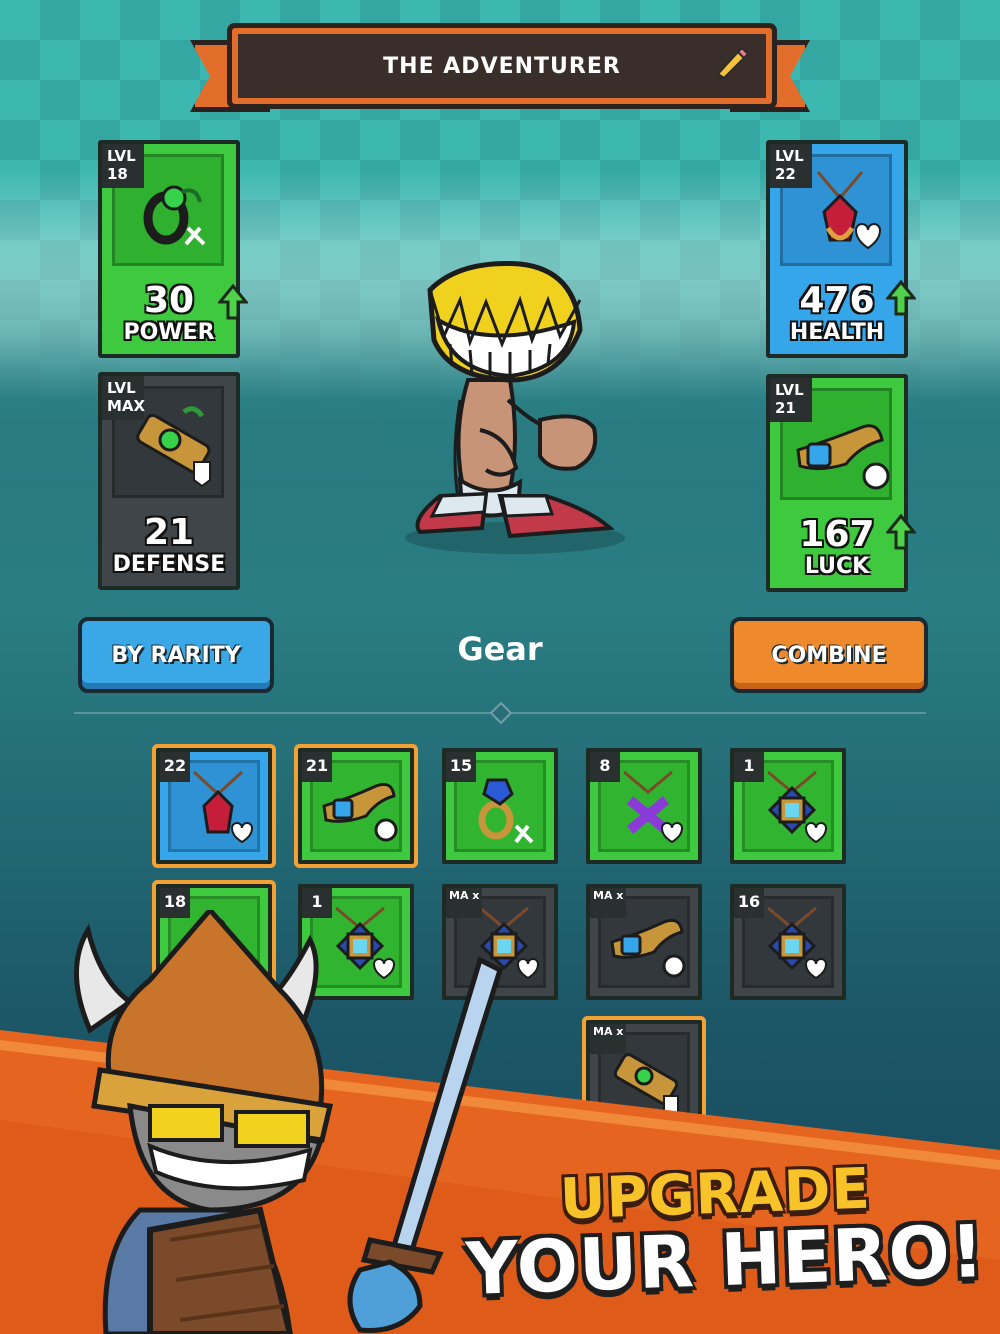 Image resolution: width=1000 pixels, height=1334 pixels. I want to click on health-stat-card: LVL 22 476 HEALTH, so click(837, 249).